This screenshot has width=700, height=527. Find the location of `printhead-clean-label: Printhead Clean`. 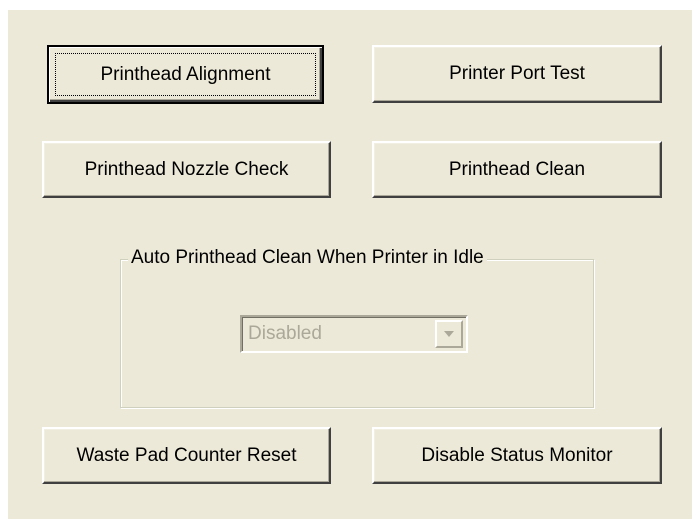

printhead-clean-label: Printhead Clean is located at coordinates (517, 169).